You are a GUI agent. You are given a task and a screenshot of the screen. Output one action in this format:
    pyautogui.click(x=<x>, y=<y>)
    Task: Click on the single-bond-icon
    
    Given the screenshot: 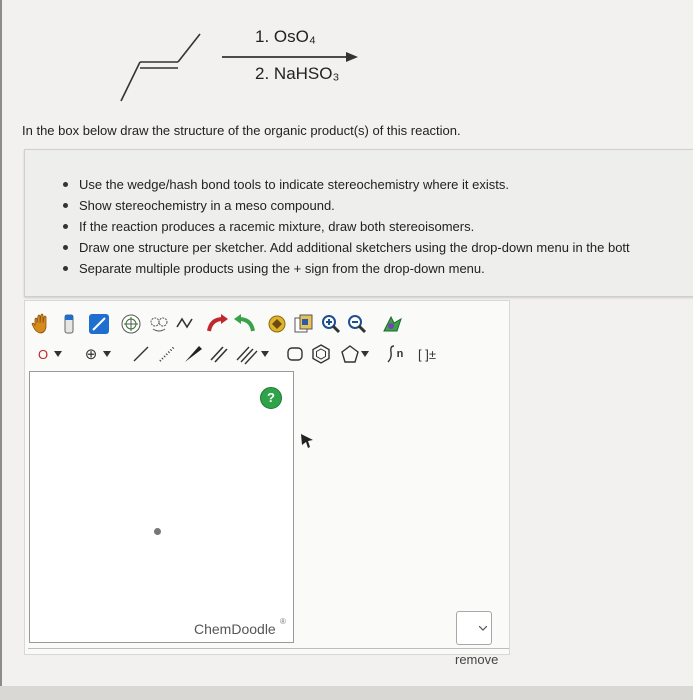 What is the action you would take?
    pyautogui.click(x=141, y=354)
    